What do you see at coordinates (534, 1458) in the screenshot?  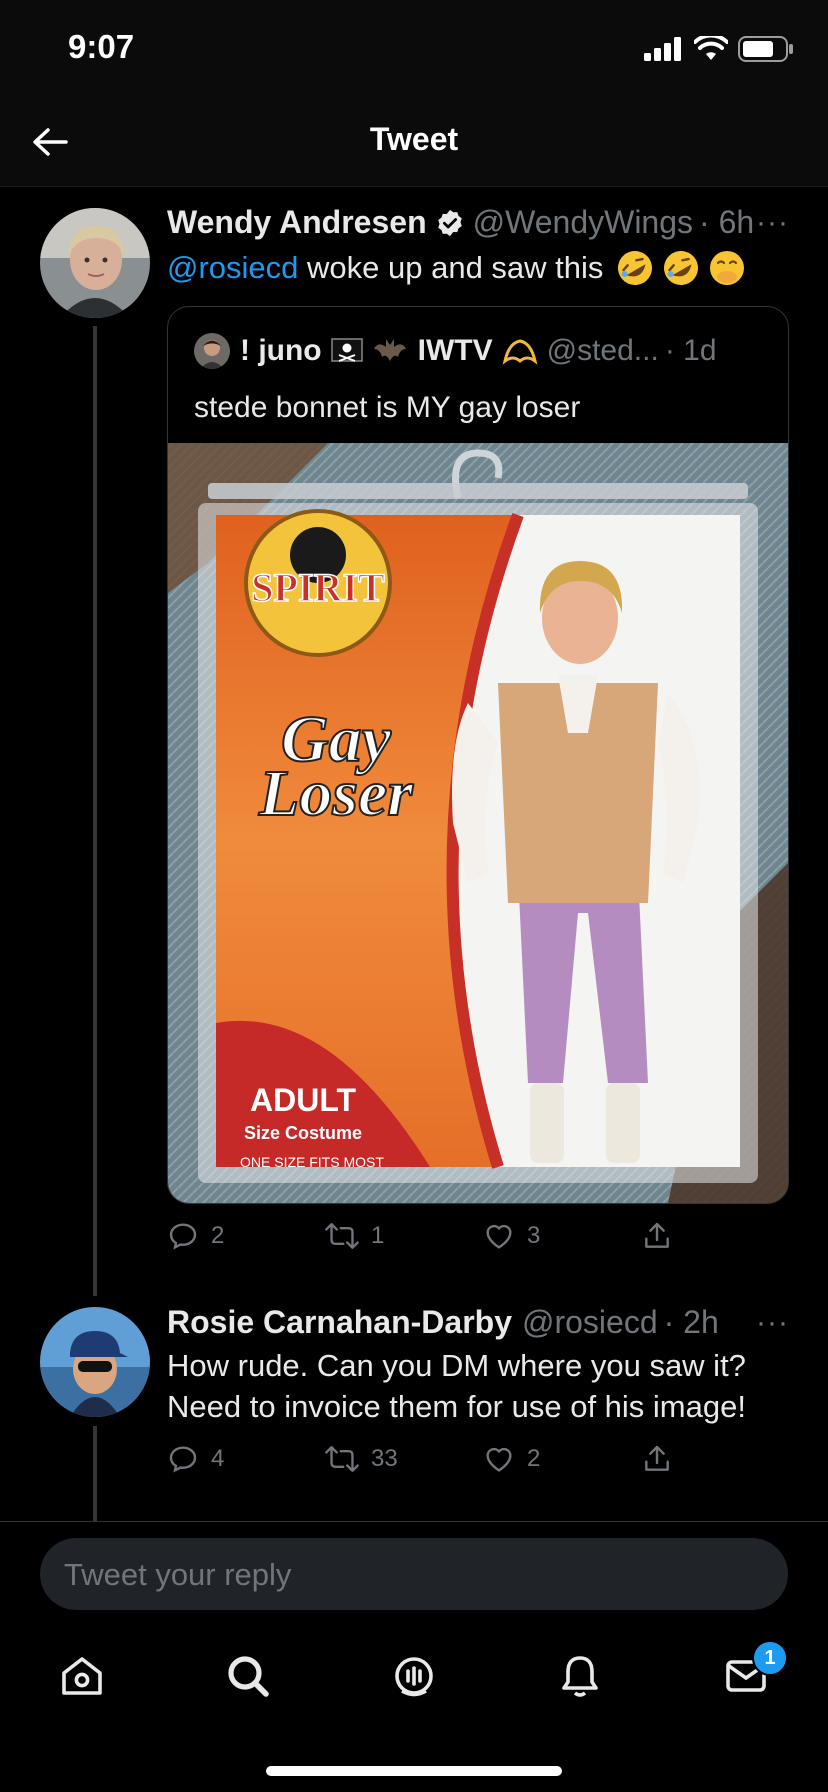 I see `like-count: 2` at bounding box center [534, 1458].